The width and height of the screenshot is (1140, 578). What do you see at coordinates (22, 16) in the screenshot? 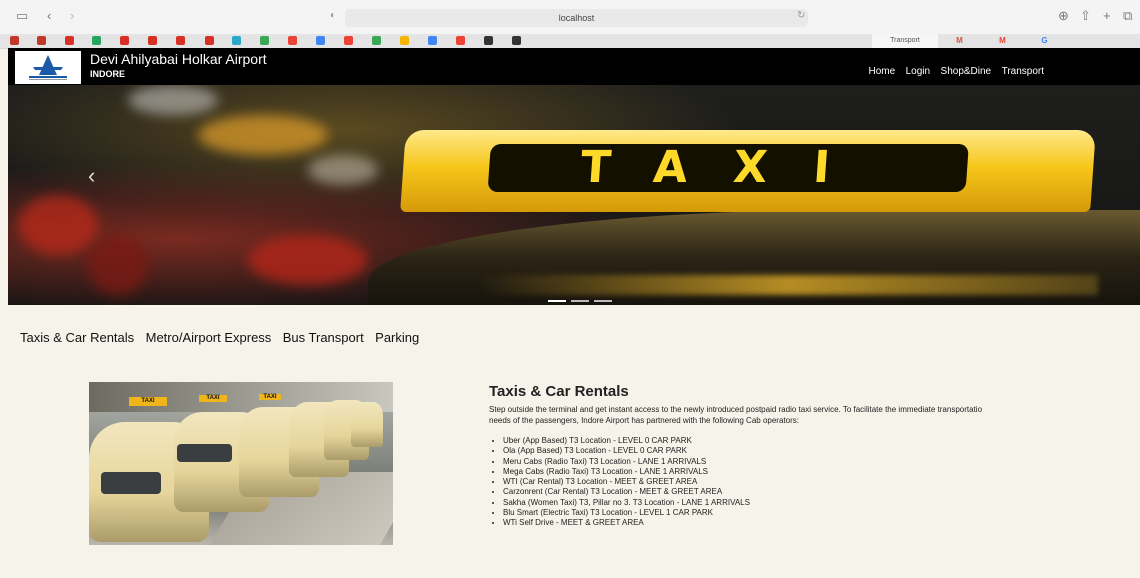
I see `sidebar-icon: ▭` at bounding box center [22, 16].